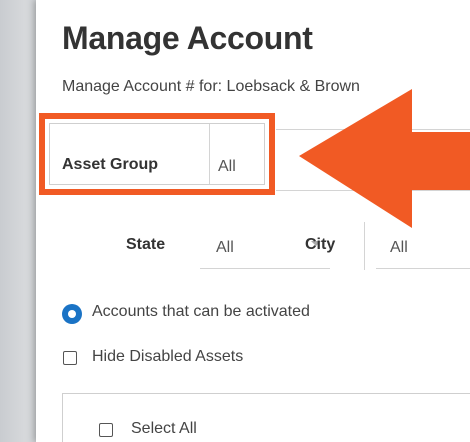  I want to click on asset-group-highlight, so click(157, 154).